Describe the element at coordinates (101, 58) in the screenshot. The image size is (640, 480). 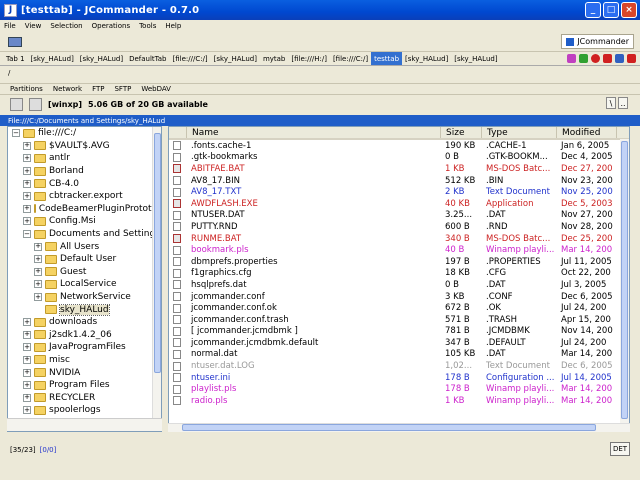
I see `tab-2: [sky_HALud]` at that location.